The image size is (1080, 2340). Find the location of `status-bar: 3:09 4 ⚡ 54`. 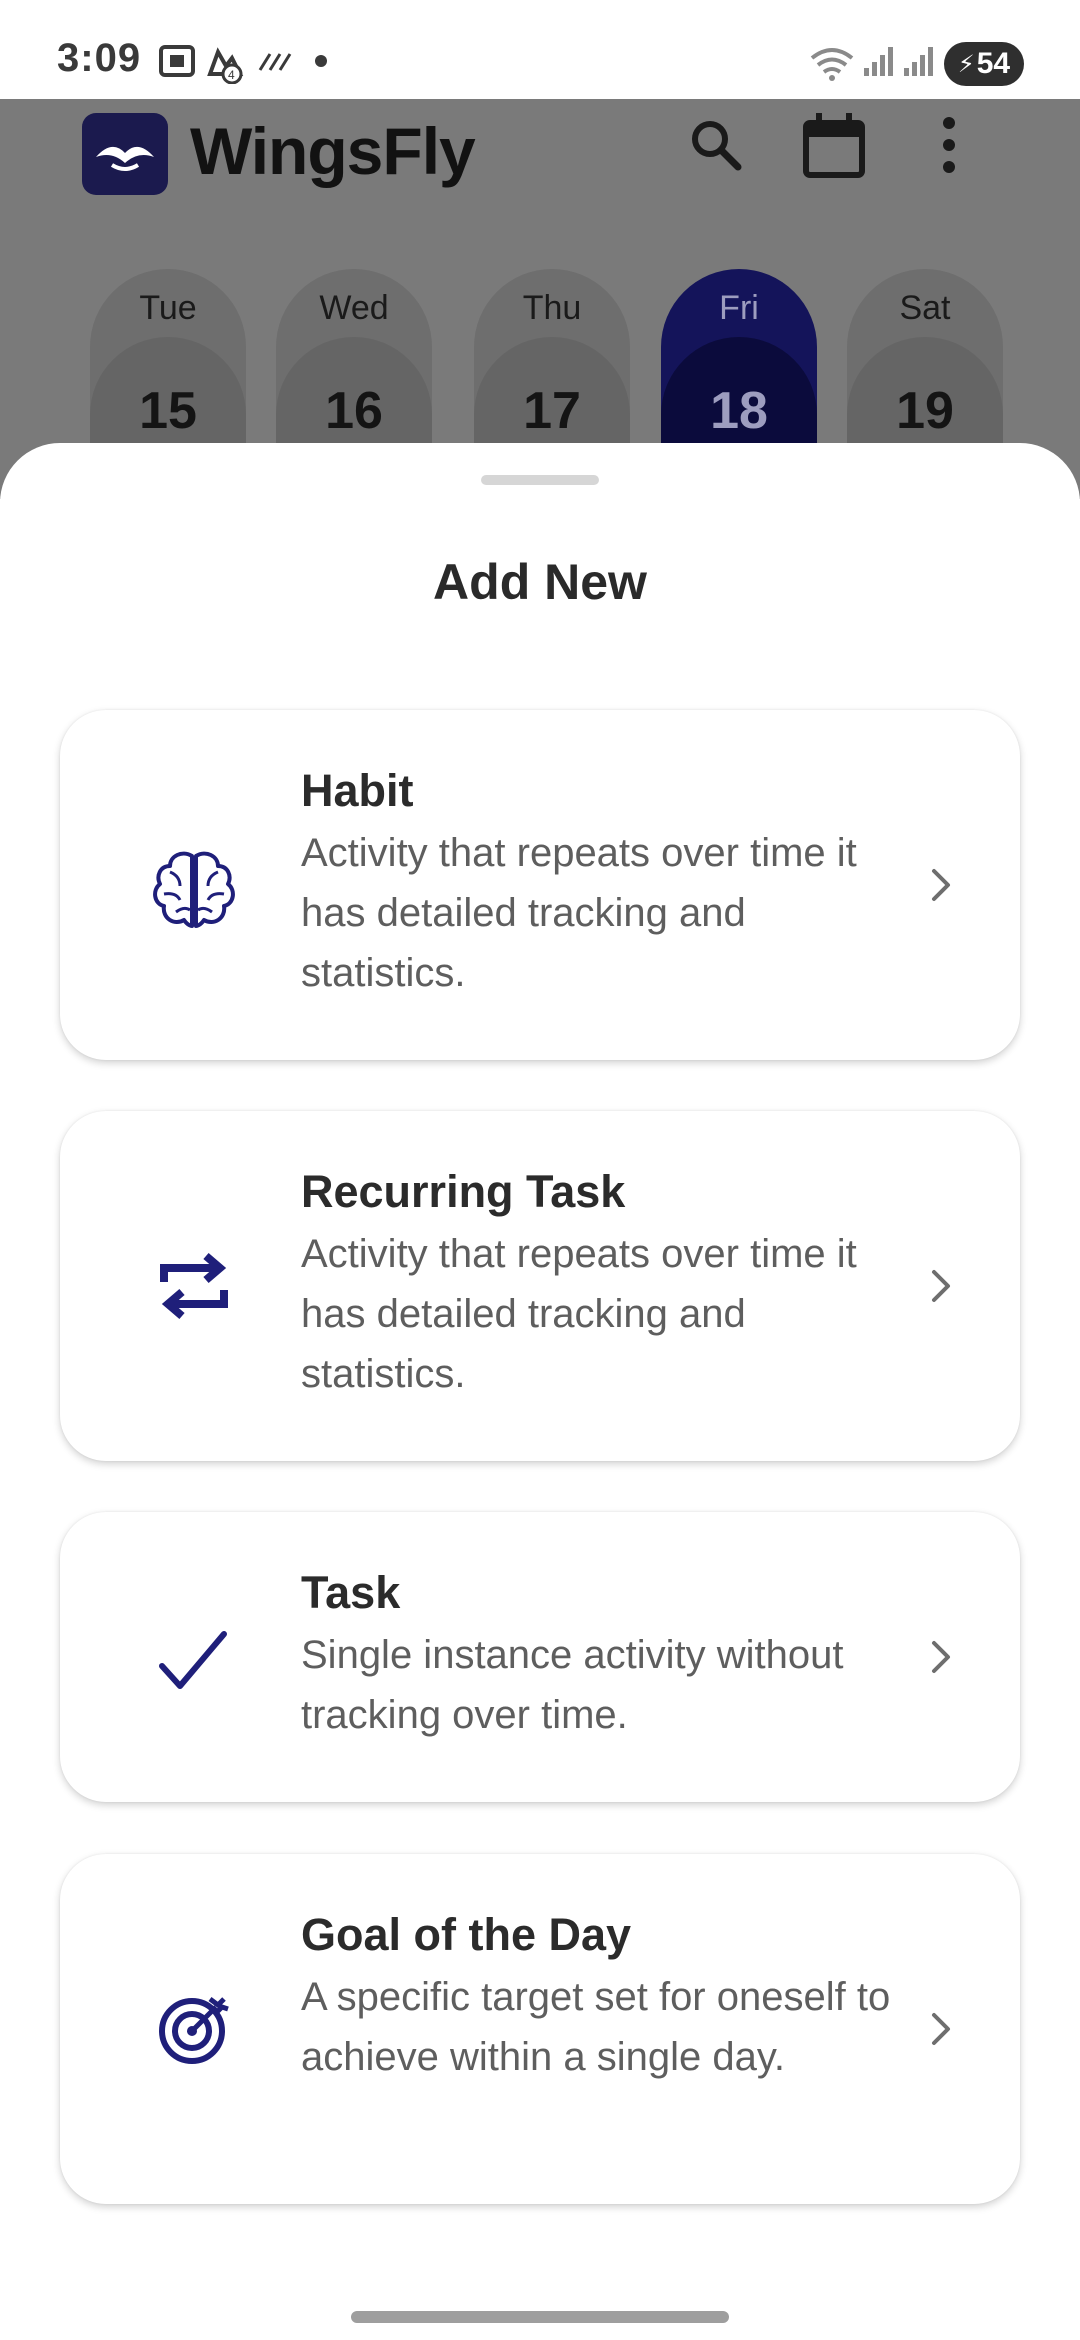

status-bar: 3:09 4 ⚡ 54 is located at coordinates (540, 49).